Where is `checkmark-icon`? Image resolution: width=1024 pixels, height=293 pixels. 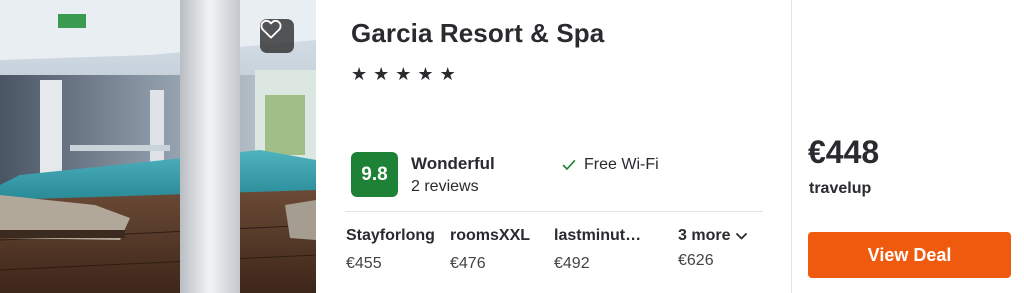
checkmark-icon is located at coordinates (569, 165).